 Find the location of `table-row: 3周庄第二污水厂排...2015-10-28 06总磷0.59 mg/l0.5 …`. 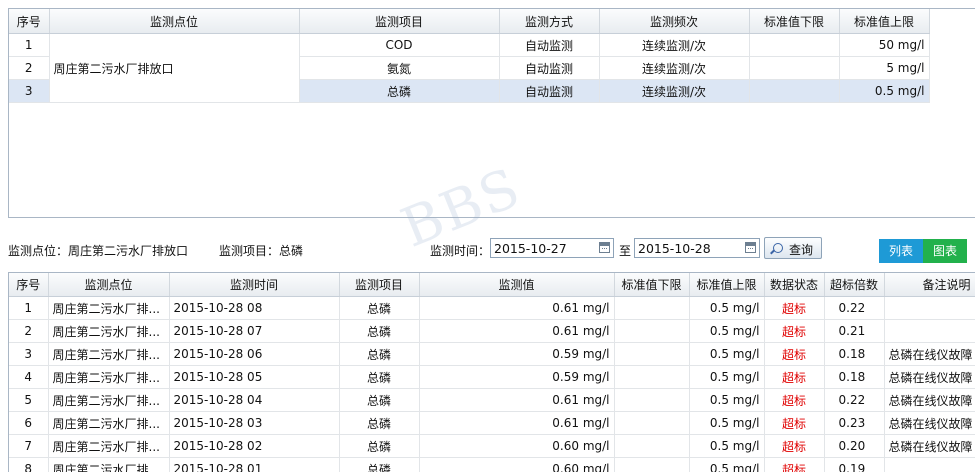

table-row: 3周庄第二污水厂排...2015-10-28 06总磷0.59 mg/l0.5 … is located at coordinates (492, 354).